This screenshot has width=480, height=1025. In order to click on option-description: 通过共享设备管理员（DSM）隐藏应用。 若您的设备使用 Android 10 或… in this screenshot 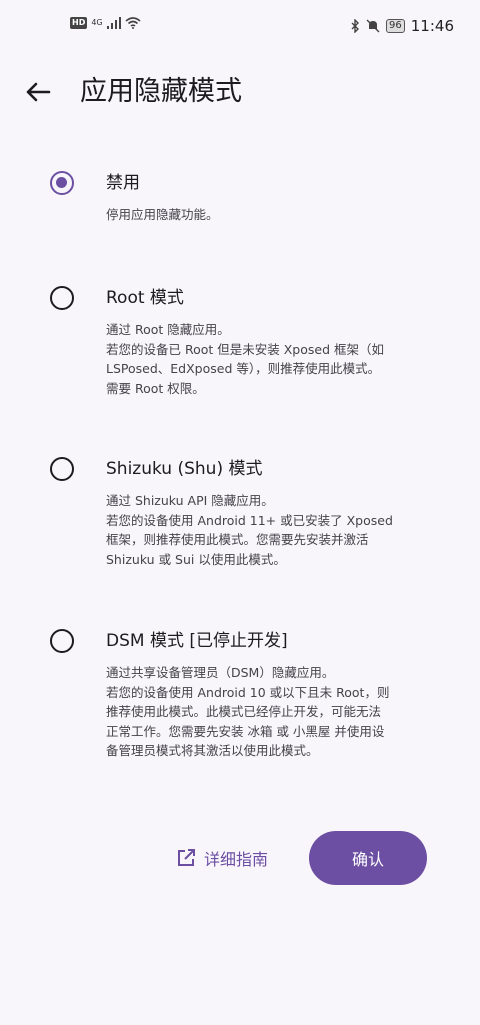, I will do `click(276, 712)`.